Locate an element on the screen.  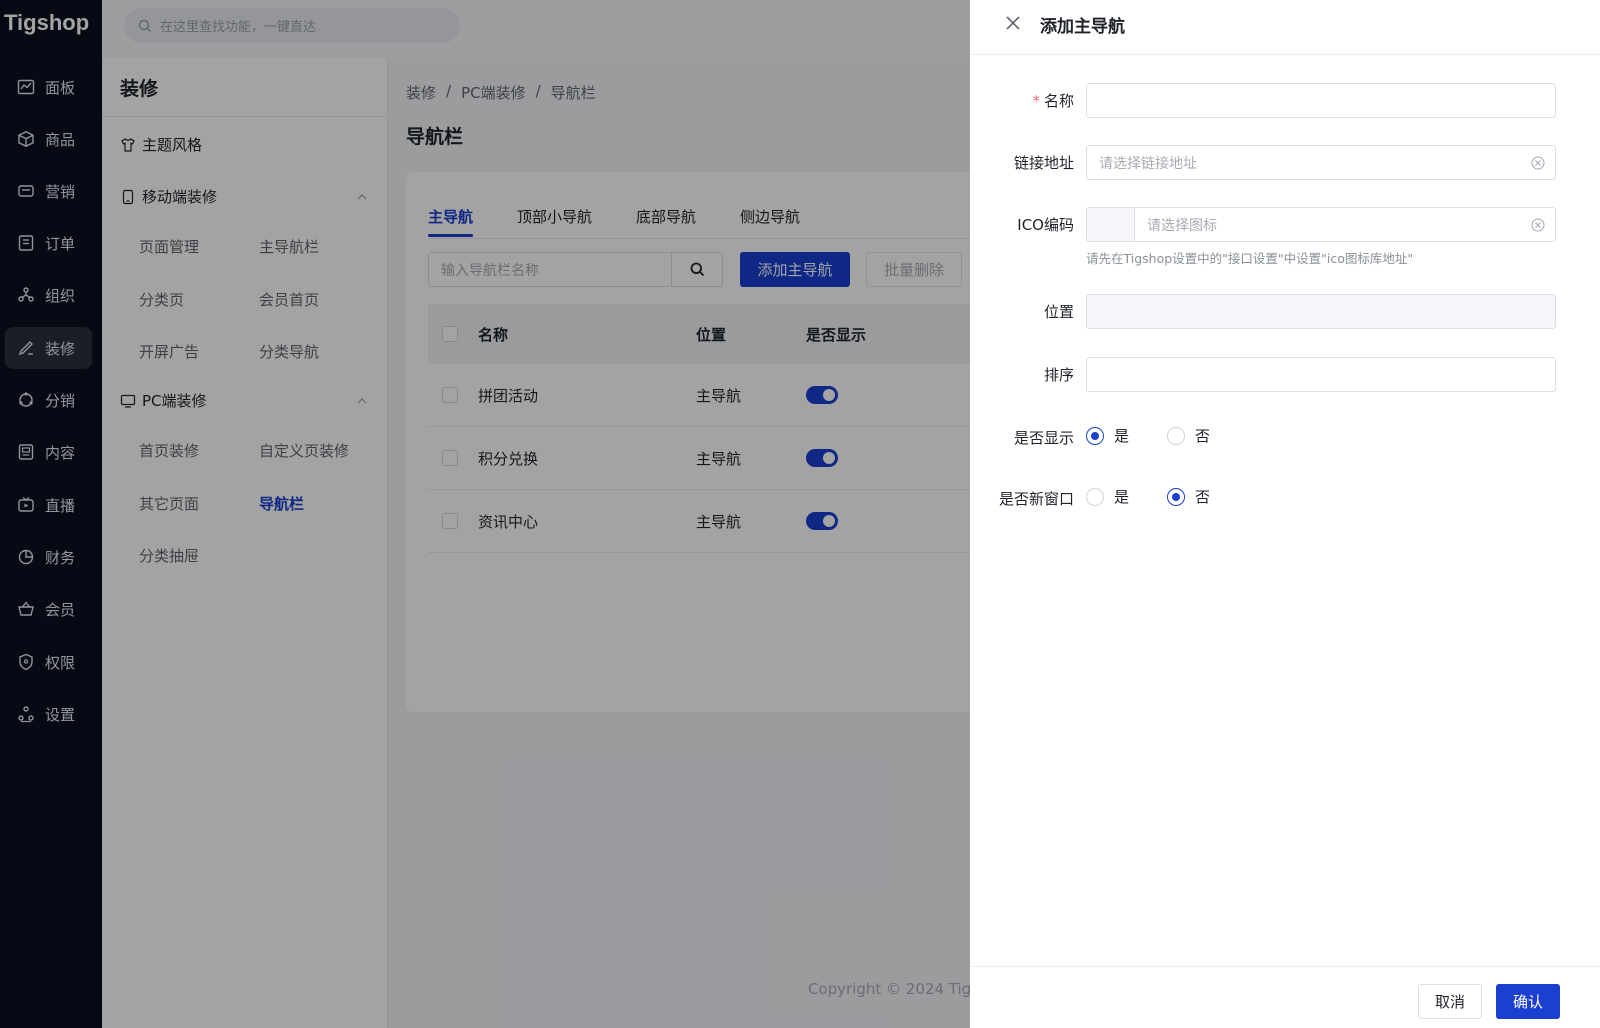
link-placeholder: 请选择链接地址 is located at coordinates (1148, 163).